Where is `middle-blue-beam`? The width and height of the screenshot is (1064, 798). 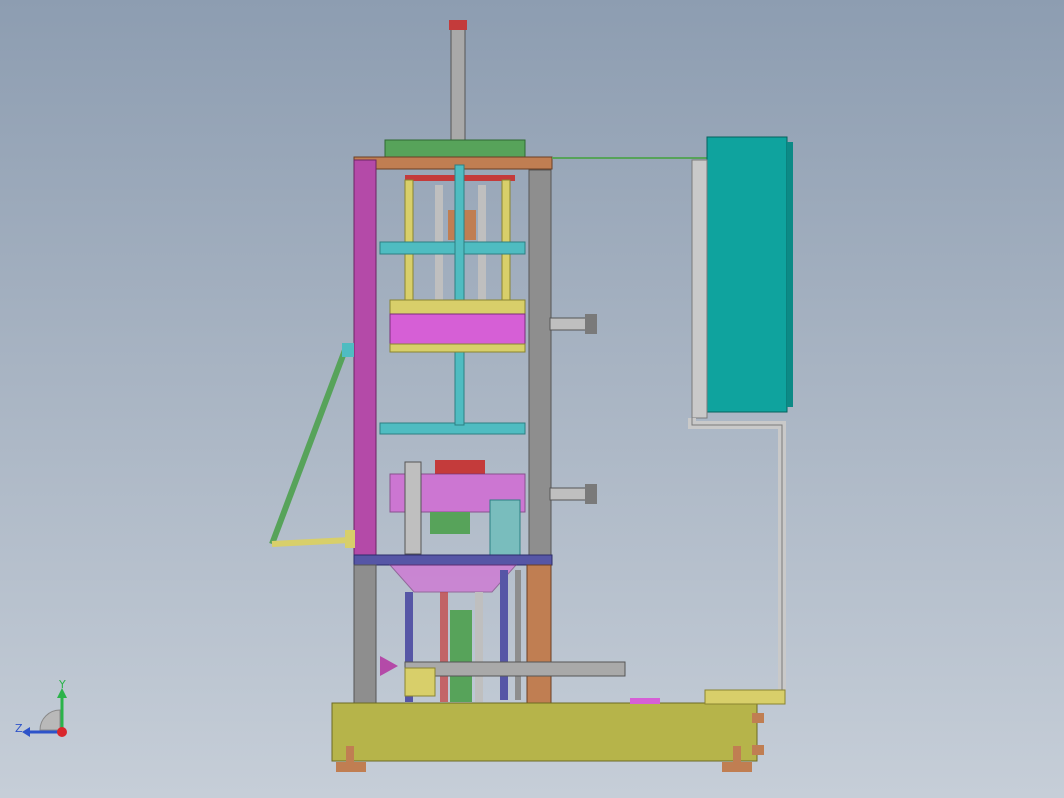 middle-blue-beam is located at coordinates (453, 560).